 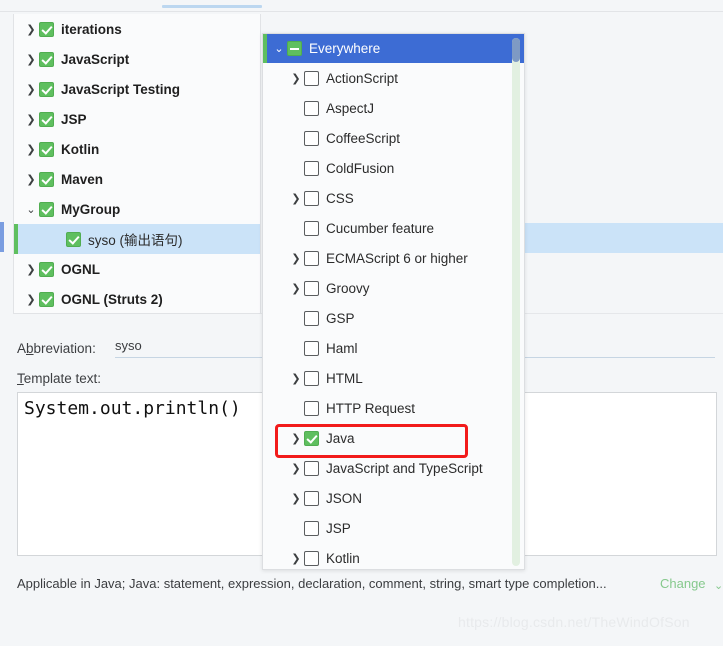 What do you see at coordinates (137, 59) in the screenshot?
I see `tree-row: ❯ JavaScript` at bounding box center [137, 59].